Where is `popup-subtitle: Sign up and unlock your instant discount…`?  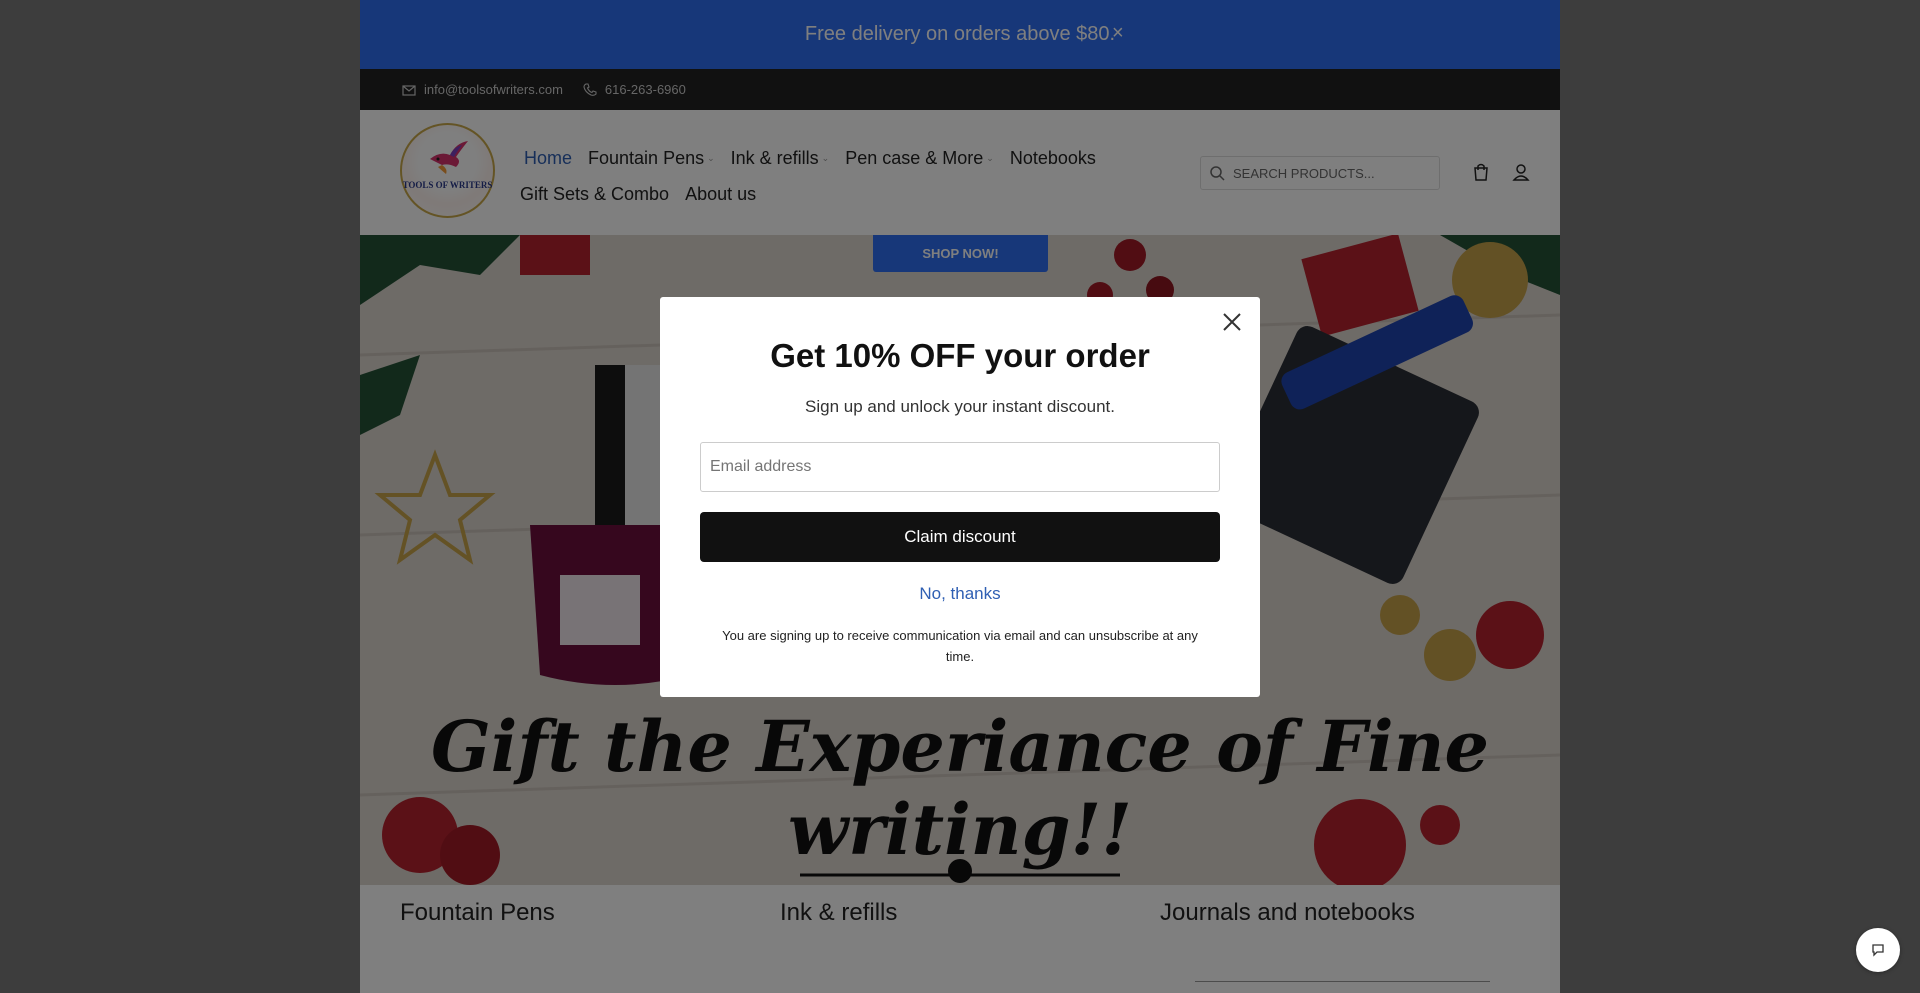
popup-subtitle: Sign up and unlock your instant discount… is located at coordinates (960, 406).